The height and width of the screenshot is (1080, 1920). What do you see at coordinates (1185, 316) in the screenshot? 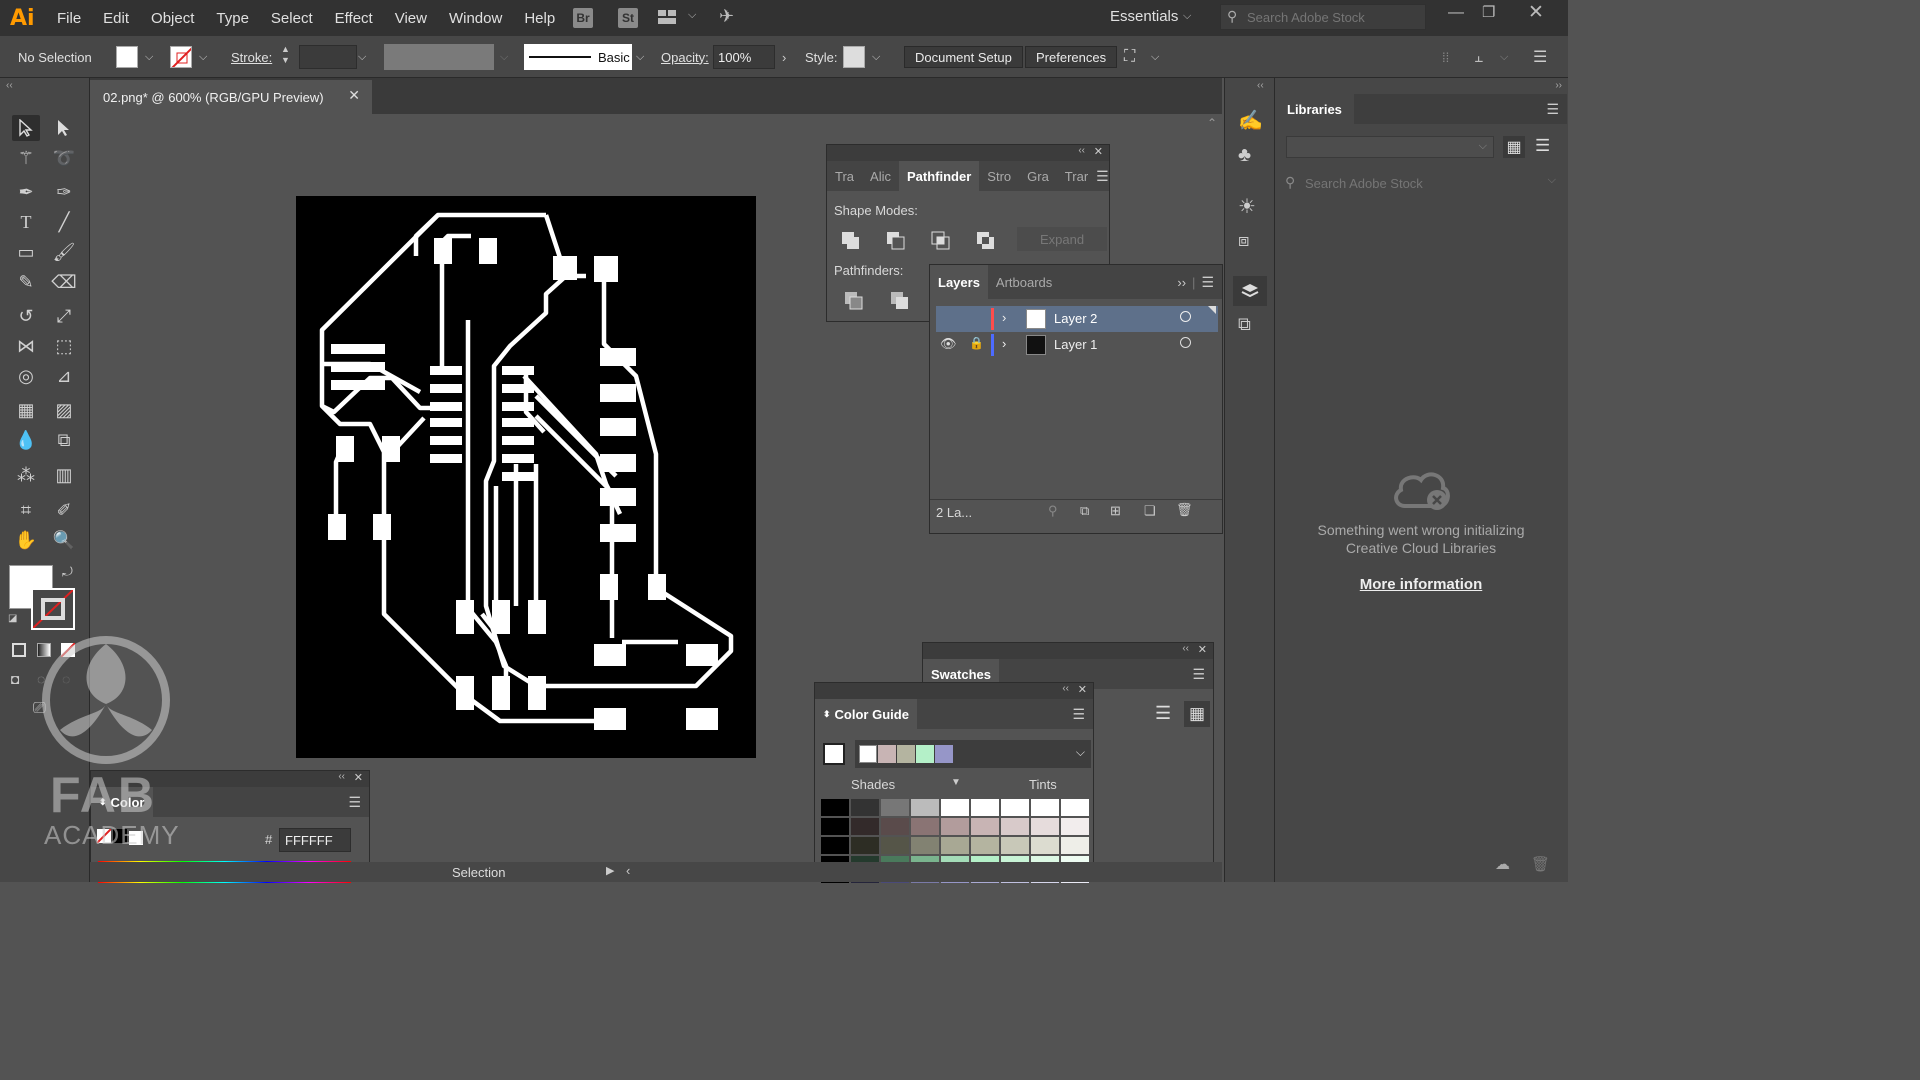
I see `target-icon` at bounding box center [1185, 316].